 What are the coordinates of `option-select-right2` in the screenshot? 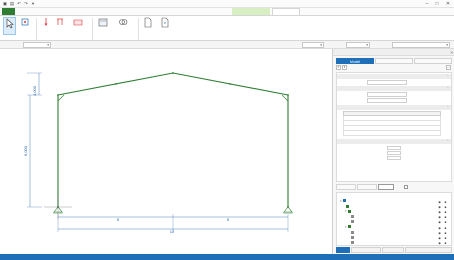 It's located at (421, 45).